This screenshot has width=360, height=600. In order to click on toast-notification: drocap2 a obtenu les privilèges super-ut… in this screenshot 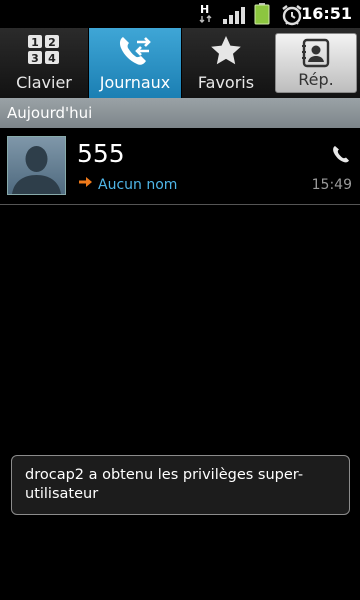, I will do `click(180, 485)`.